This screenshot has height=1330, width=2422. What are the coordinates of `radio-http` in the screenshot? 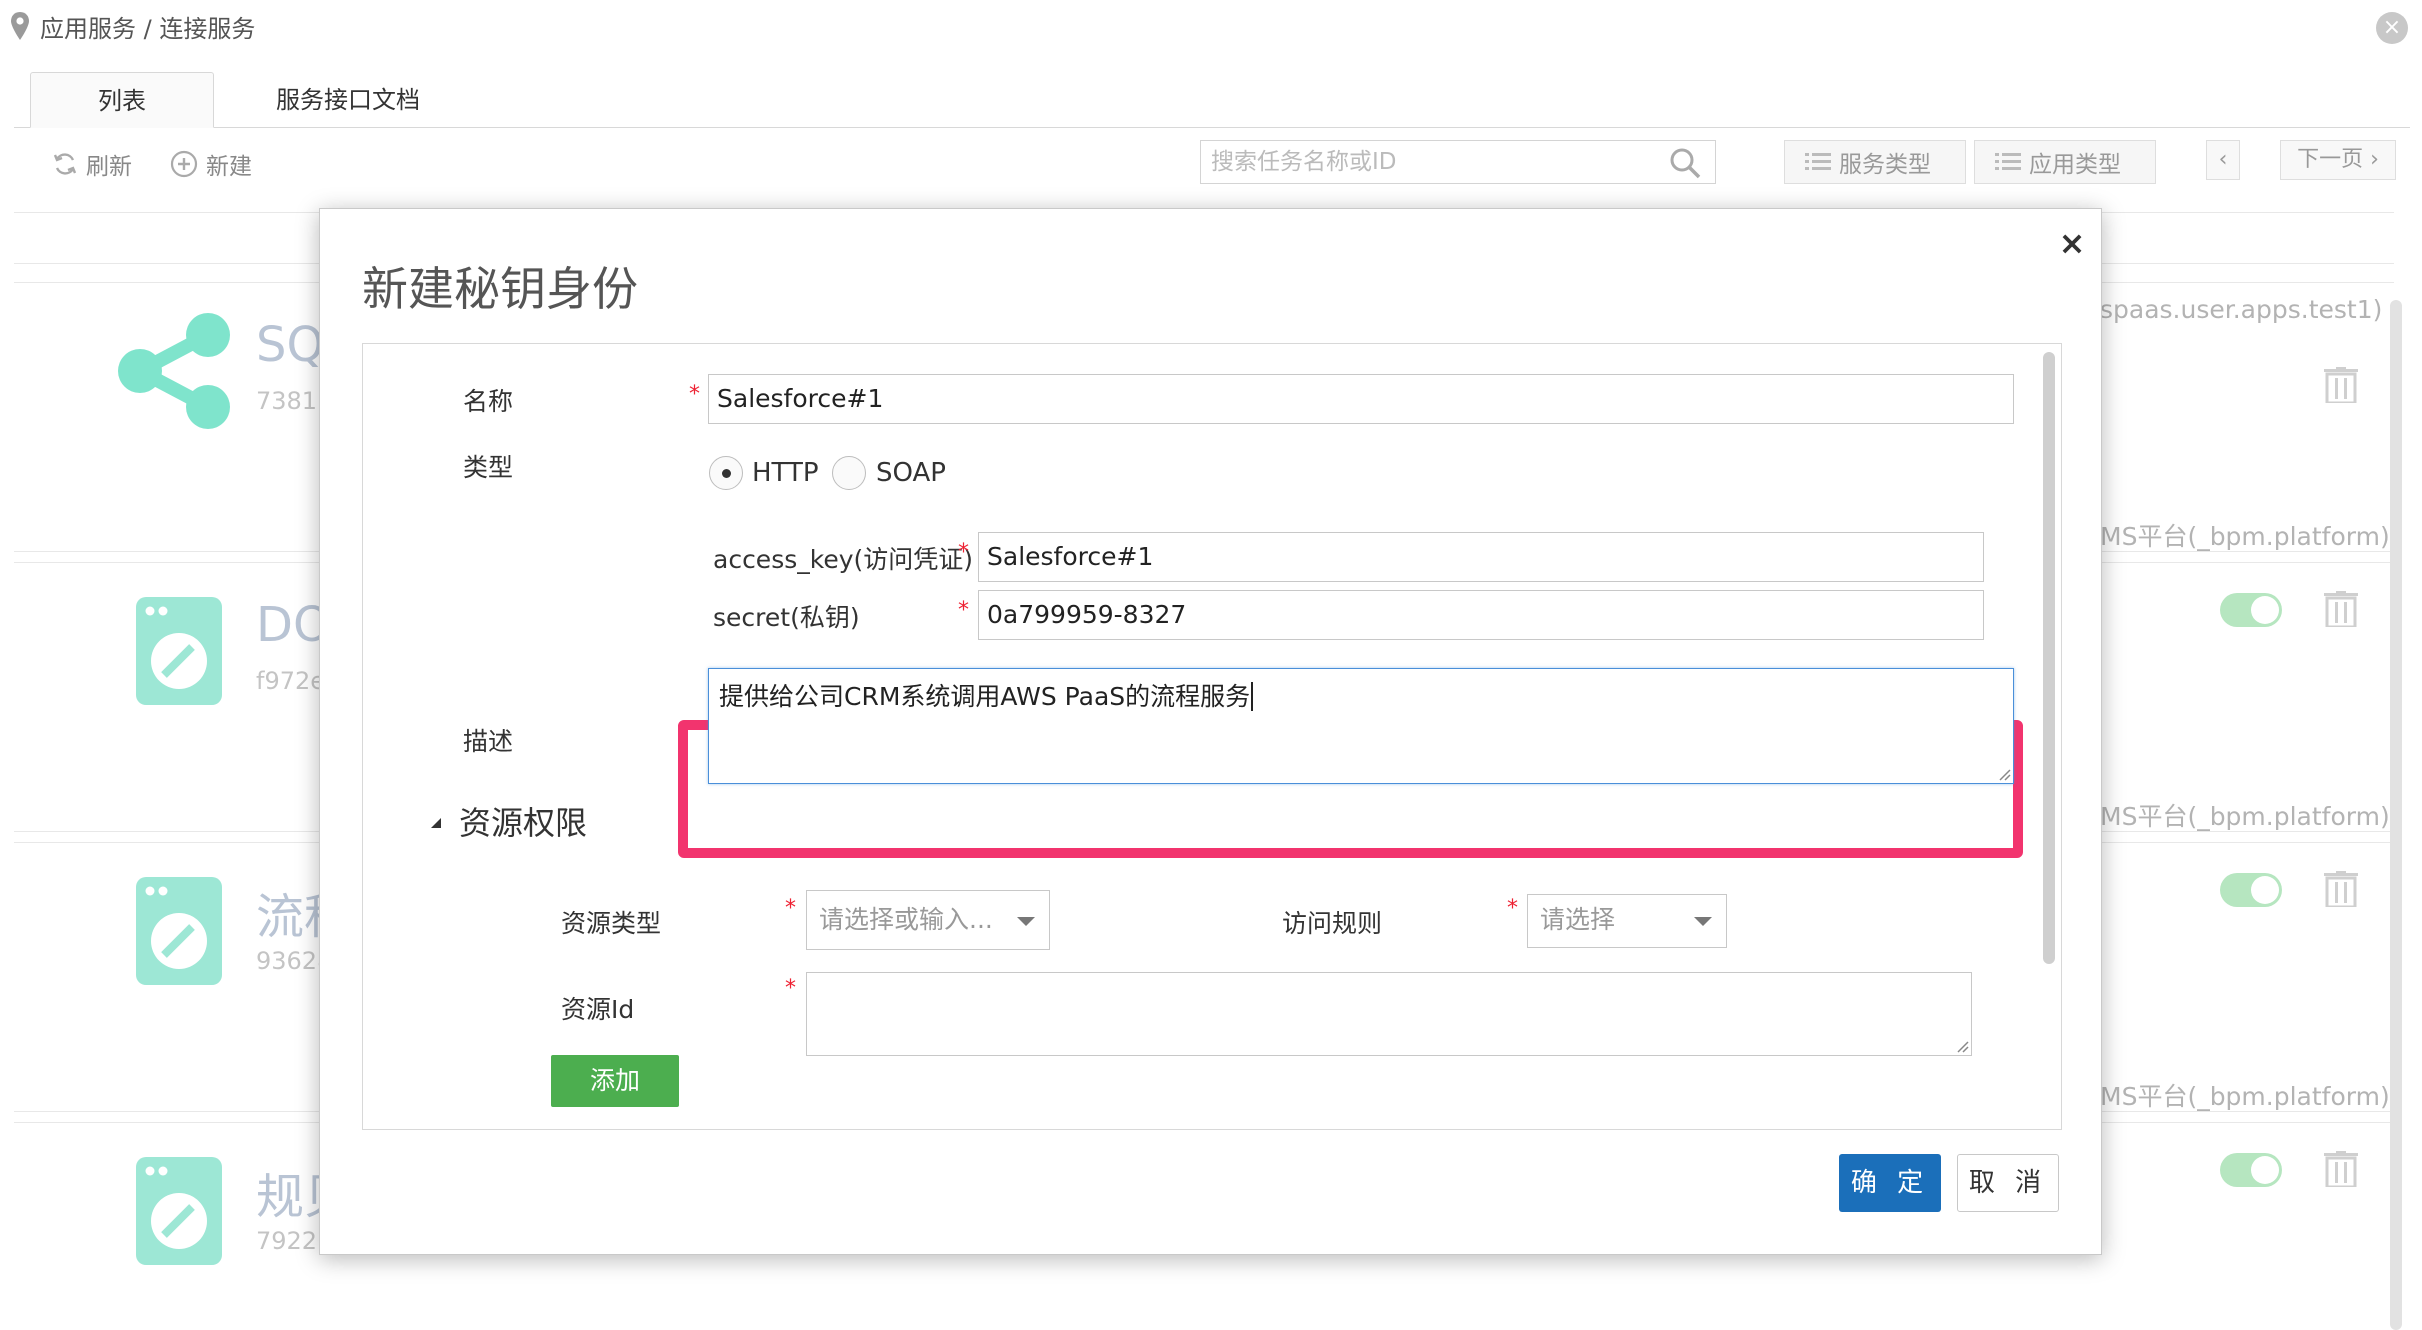 It's located at (726, 473).